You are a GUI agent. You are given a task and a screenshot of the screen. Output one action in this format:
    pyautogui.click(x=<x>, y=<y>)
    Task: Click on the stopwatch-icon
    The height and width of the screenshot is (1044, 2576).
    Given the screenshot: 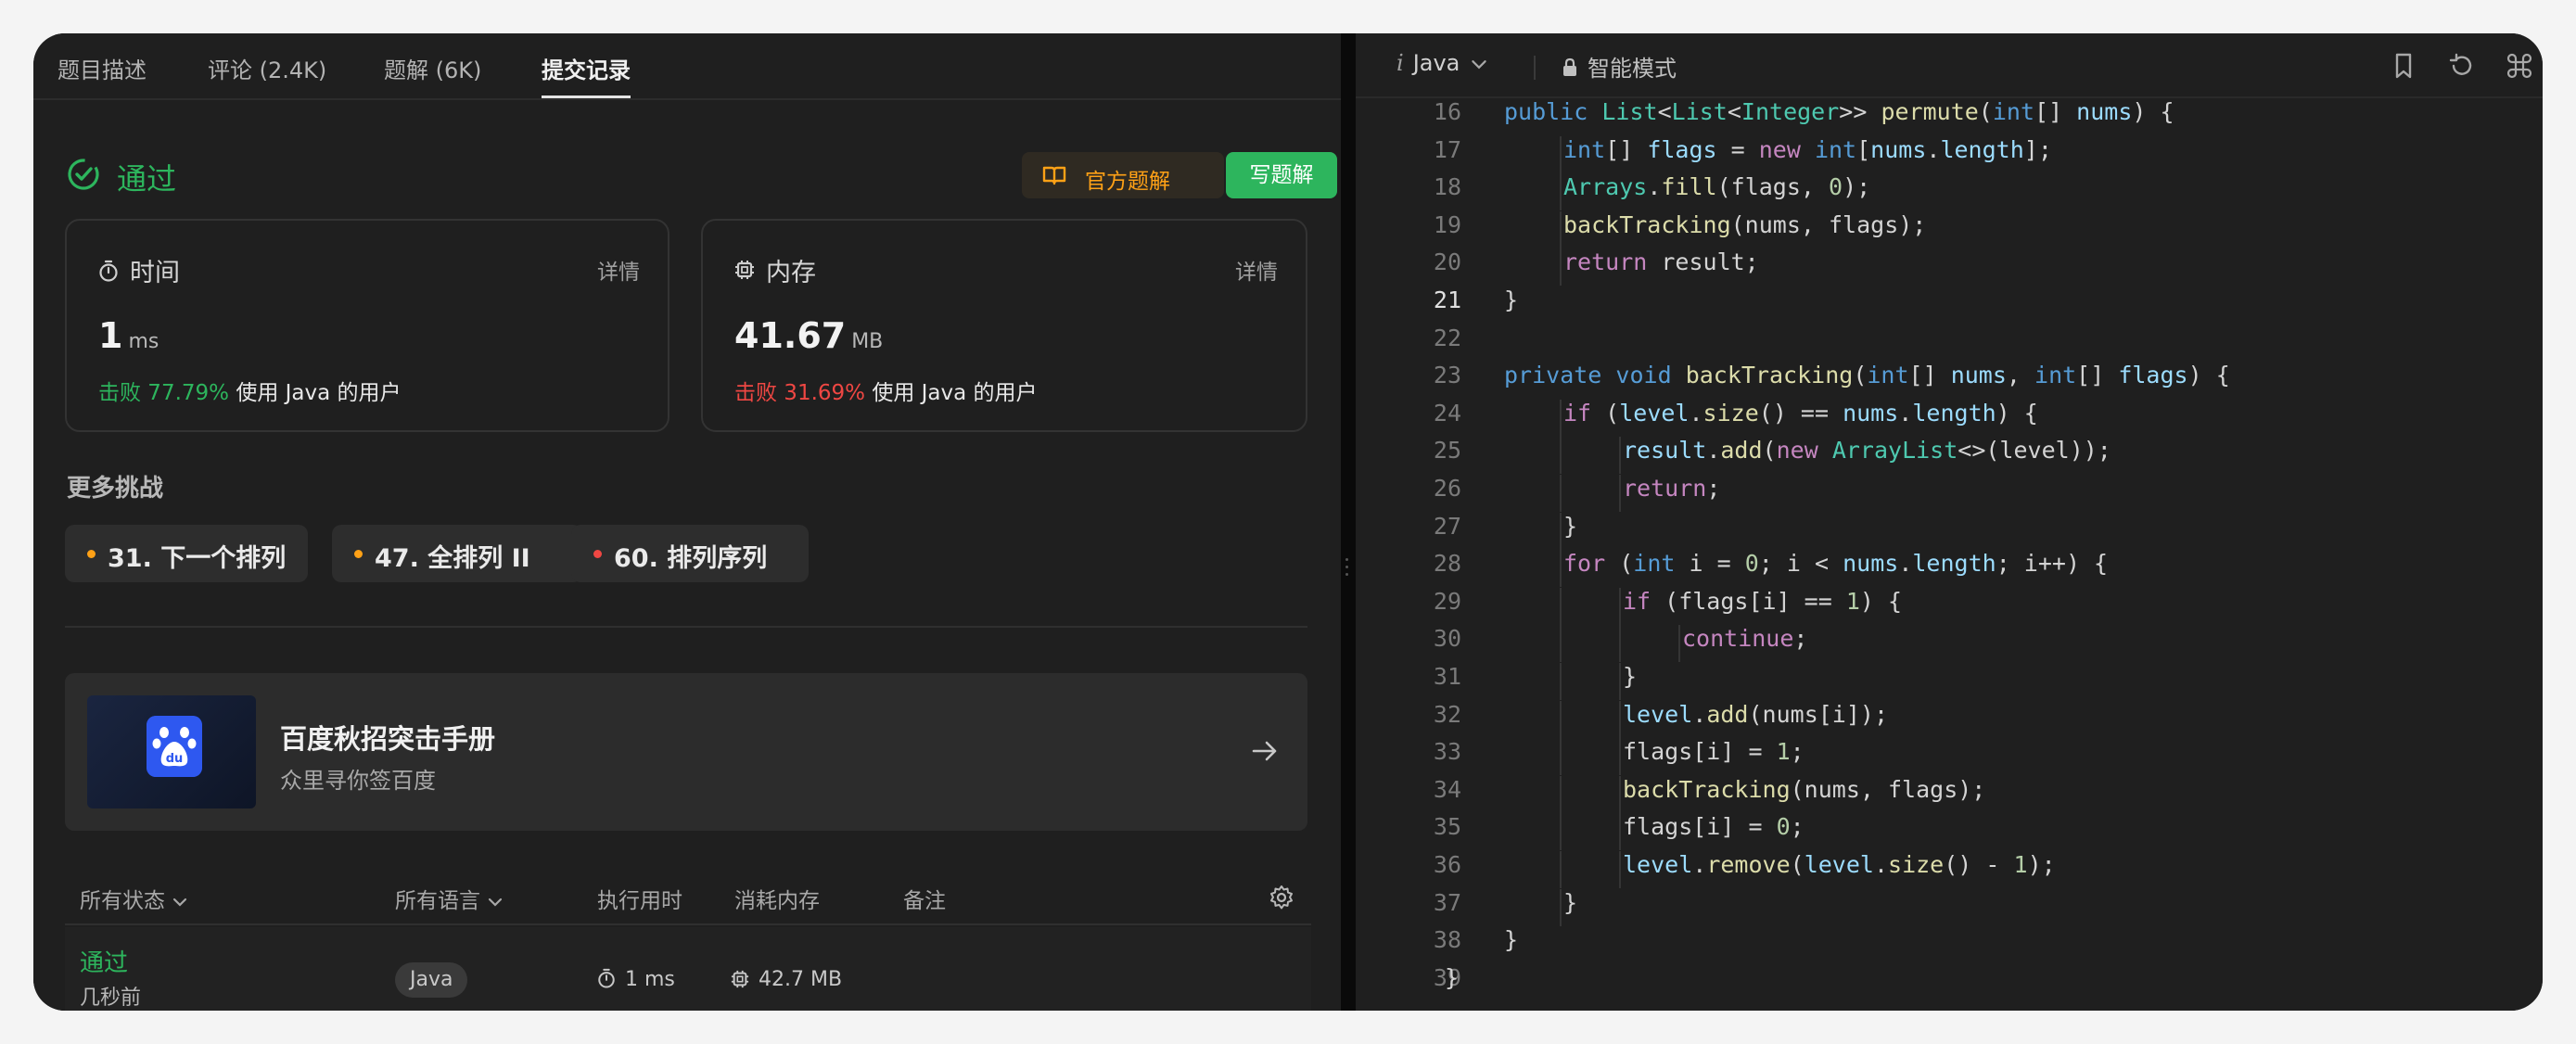 What is the action you would take?
    pyautogui.click(x=606, y=978)
    